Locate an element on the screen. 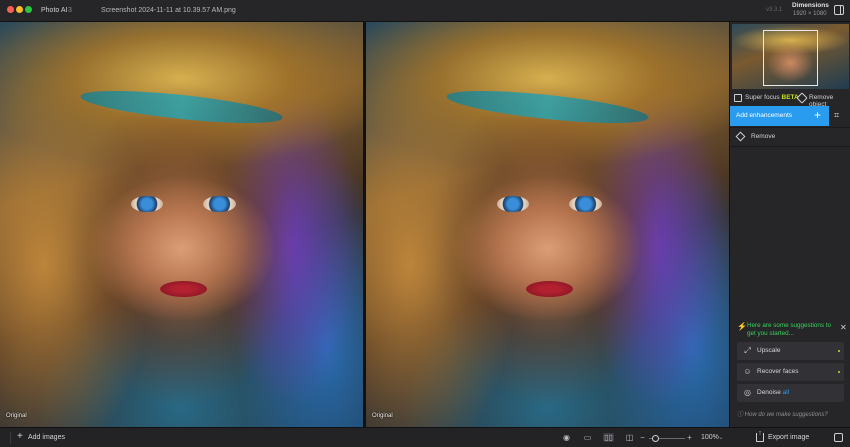 The image size is (850, 447). dimensions-value: 1920 × 1080 is located at coordinates (810, 14).